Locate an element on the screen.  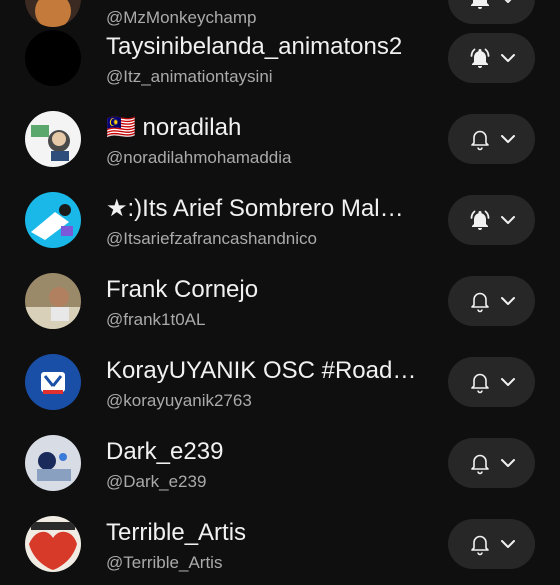
channel-name: Terrible_Artis is located at coordinates (266, 533).